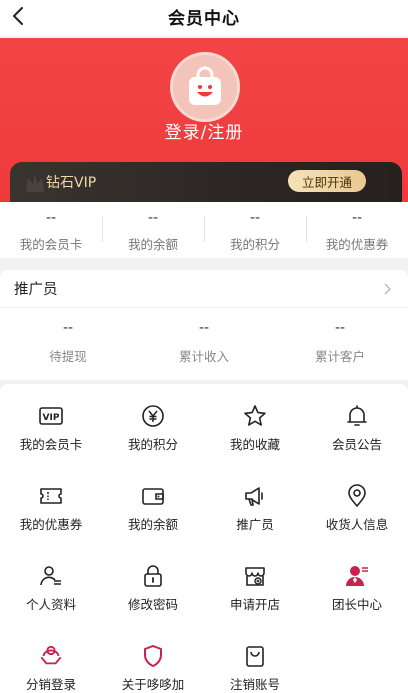 Image resolution: width=408 pixels, height=693 pixels. Describe the element at coordinates (51, 576) in the screenshot. I see `user-profile-icon` at that location.